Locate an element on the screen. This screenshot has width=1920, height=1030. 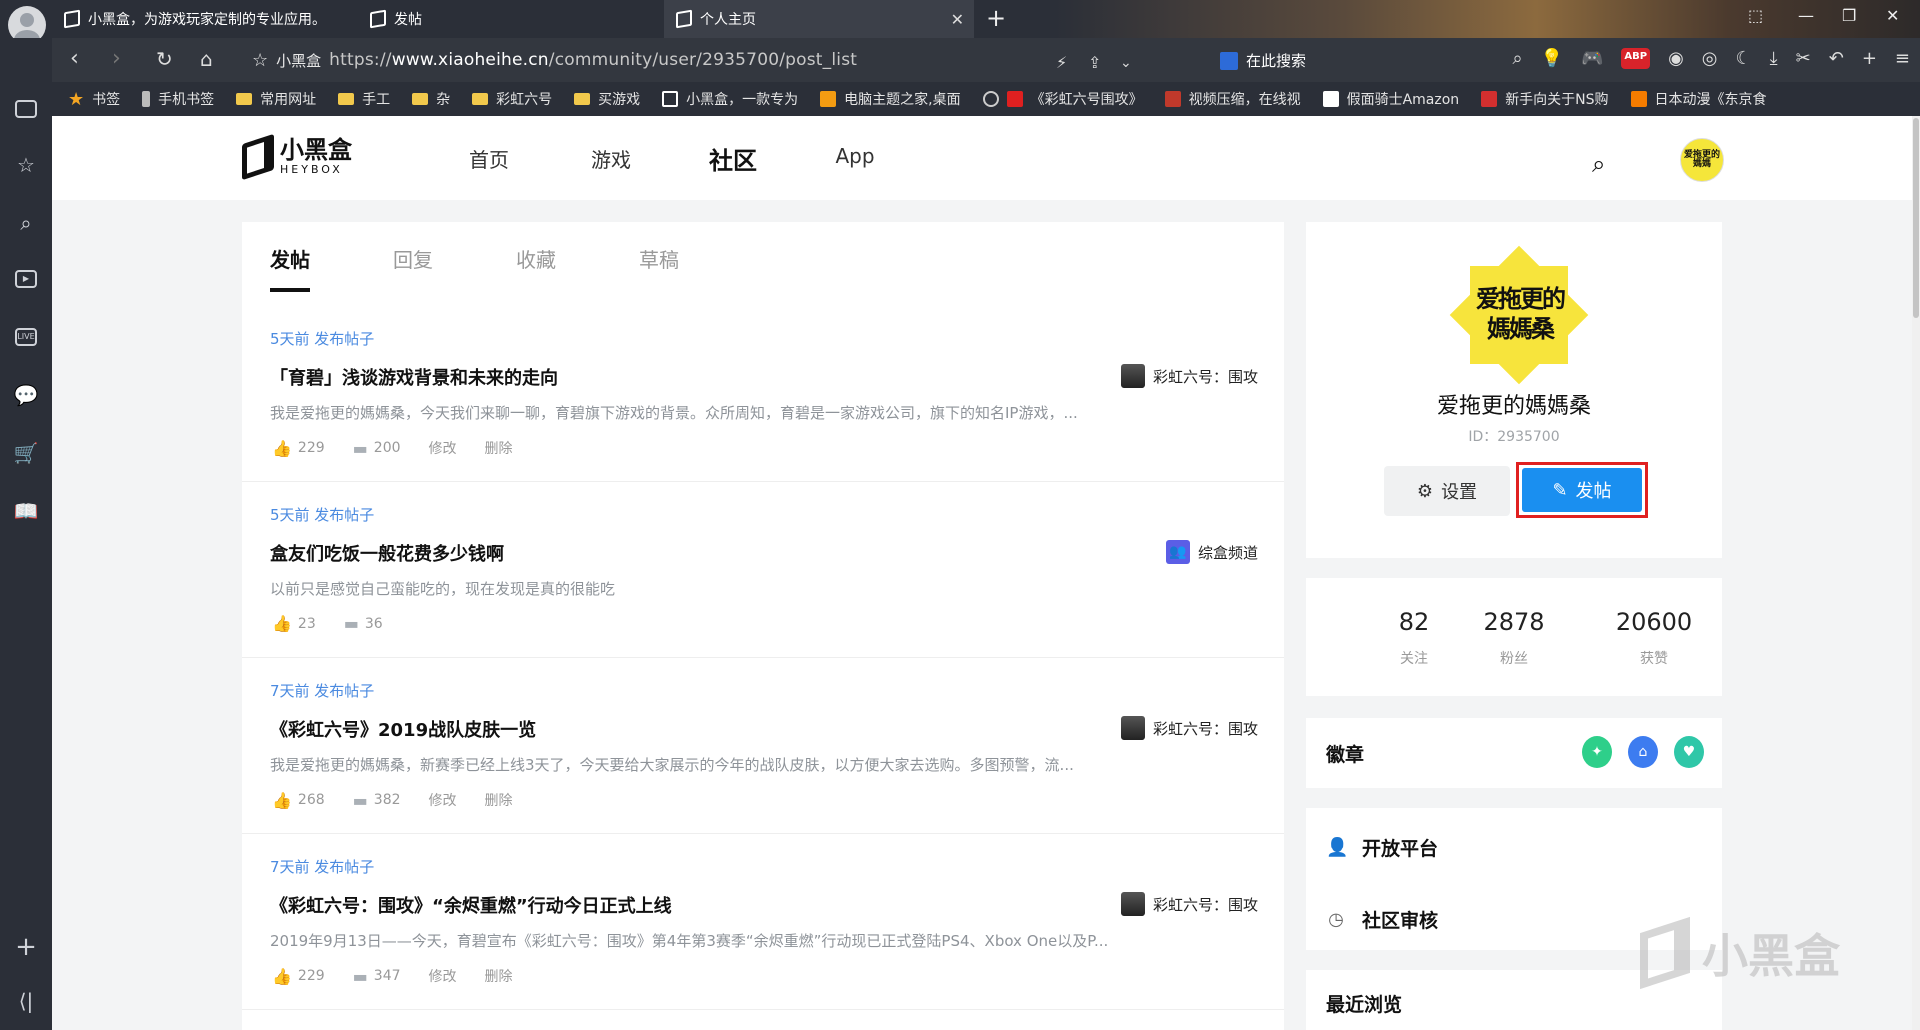
book-icon: 📖 is located at coordinates (26, 511).